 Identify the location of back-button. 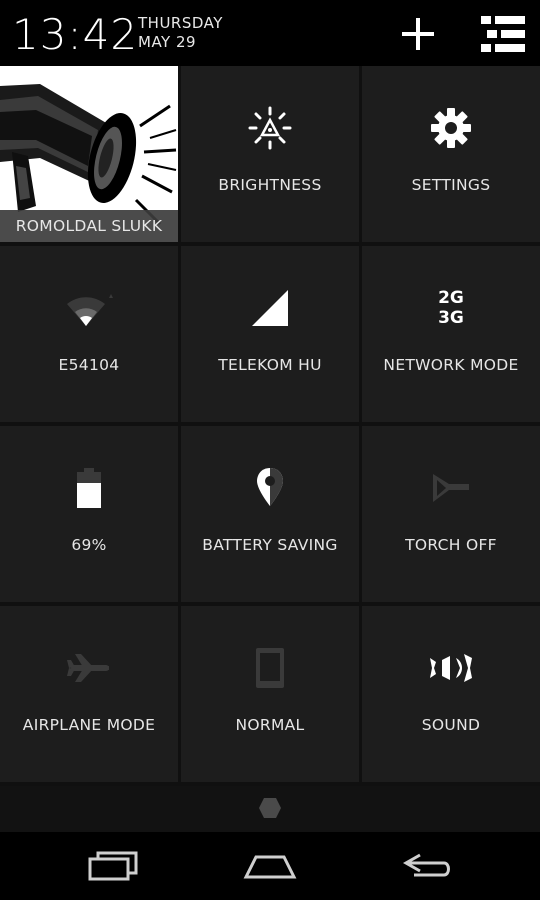
(427, 866).